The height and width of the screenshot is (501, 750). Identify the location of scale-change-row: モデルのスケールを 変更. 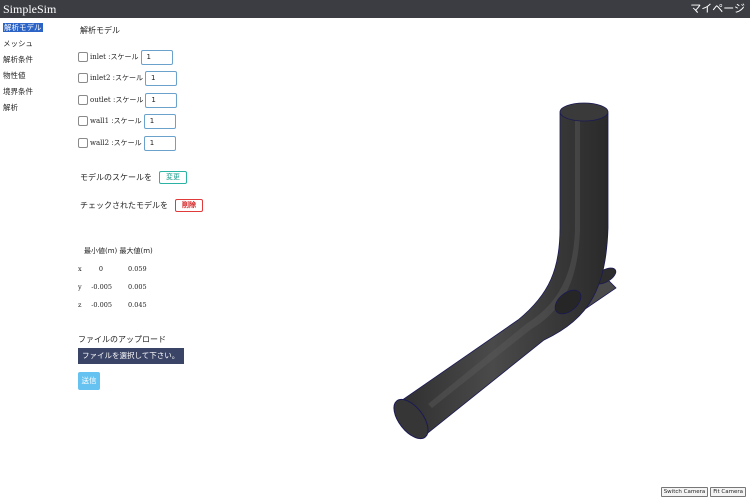
(133, 177).